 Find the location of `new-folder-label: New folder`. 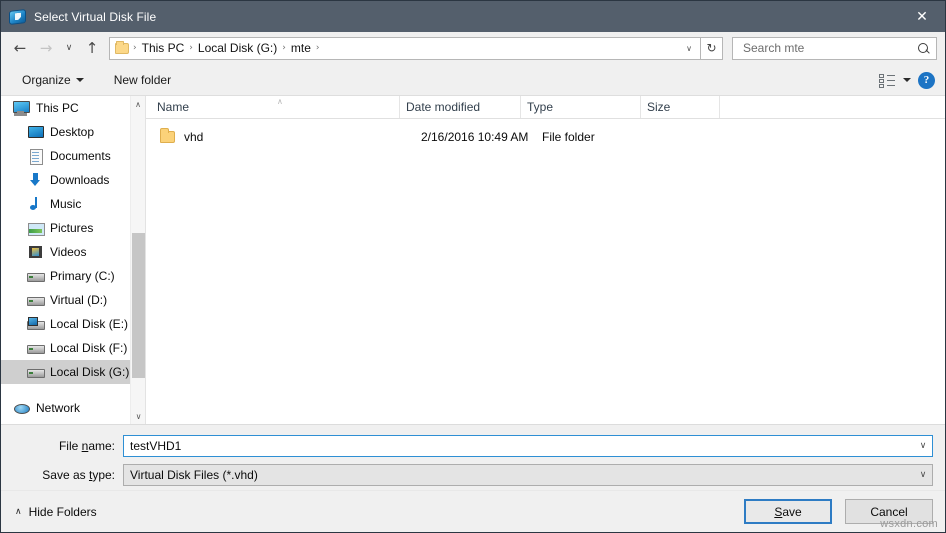

new-folder-label: New folder is located at coordinates (142, 79).